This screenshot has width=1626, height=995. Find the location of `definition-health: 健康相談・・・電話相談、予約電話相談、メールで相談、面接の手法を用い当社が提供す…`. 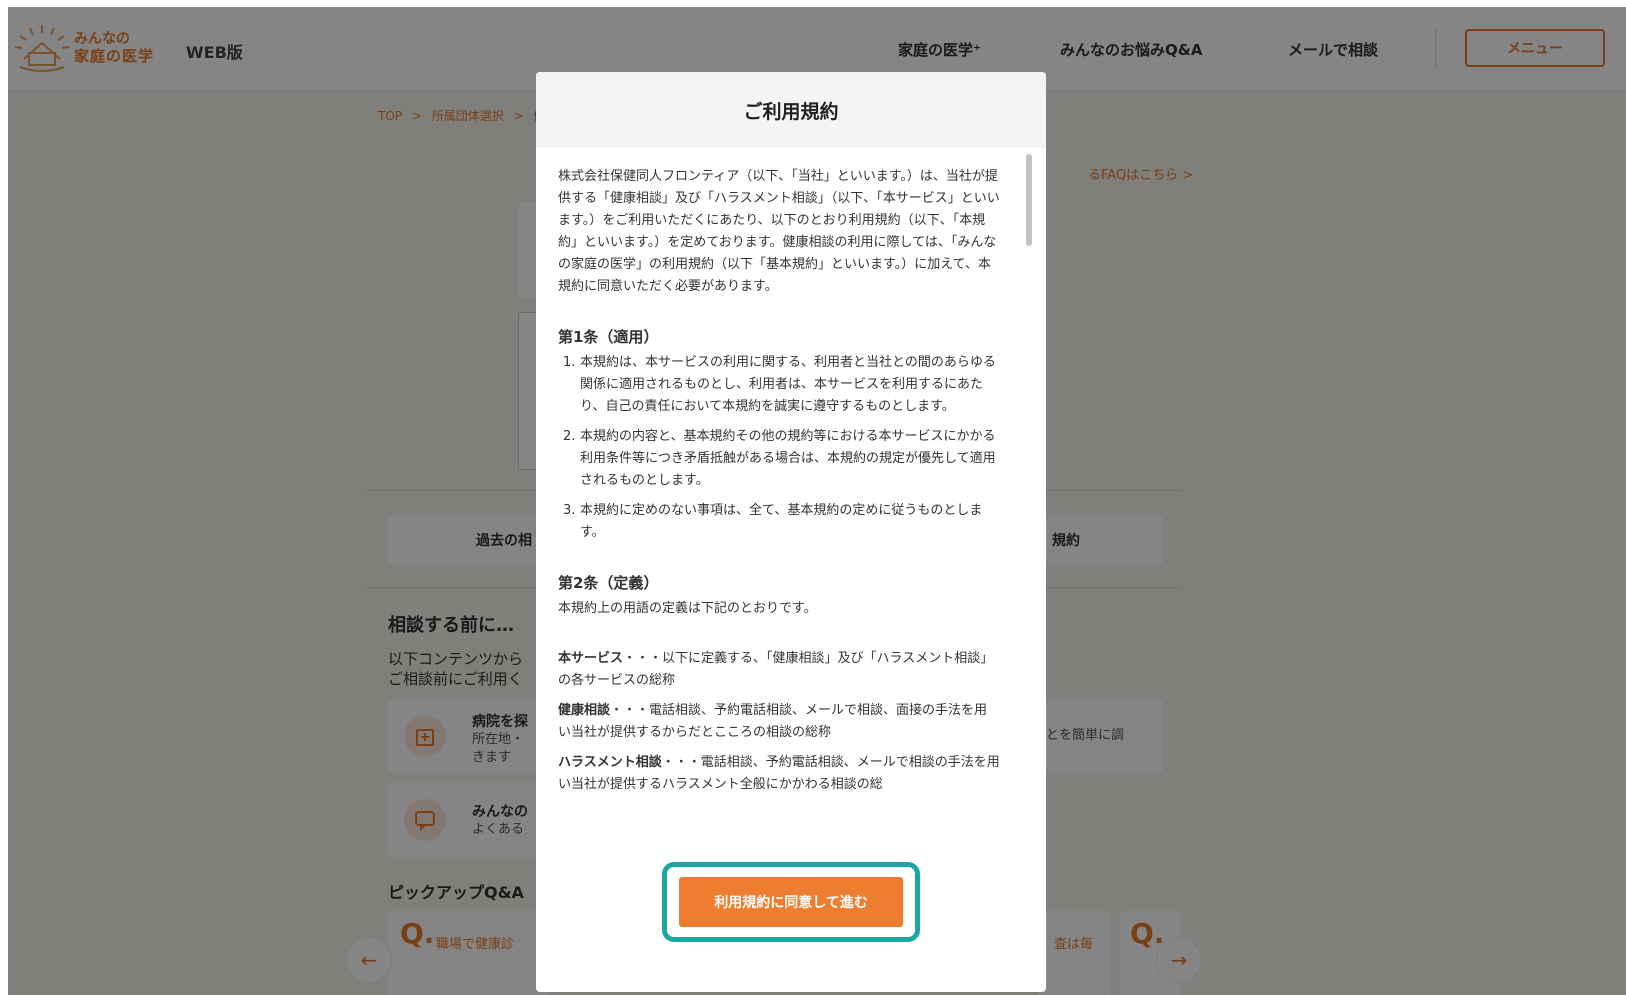

definition-health: 健康相談・・・電話相談、予約電話相談、メールで相談、面接の手法を用い当社が提供す… is located at coordinates (779, 722).